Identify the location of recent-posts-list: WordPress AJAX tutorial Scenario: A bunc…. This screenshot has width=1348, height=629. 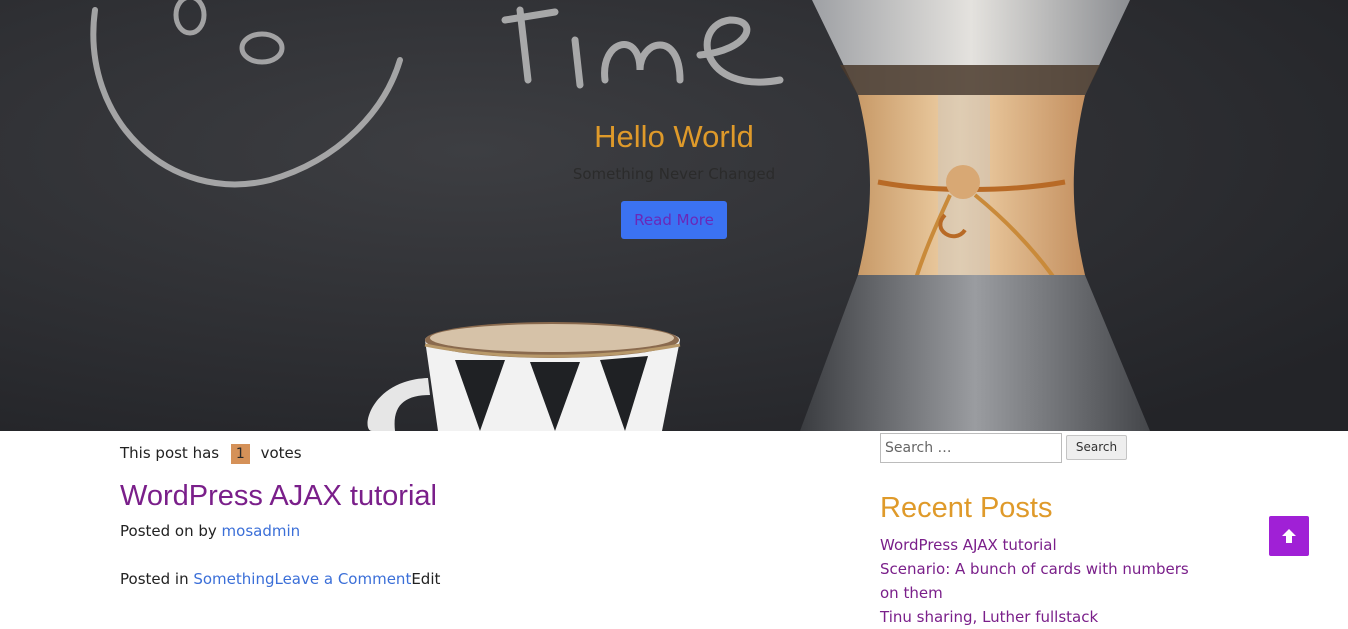
(1040, 581).